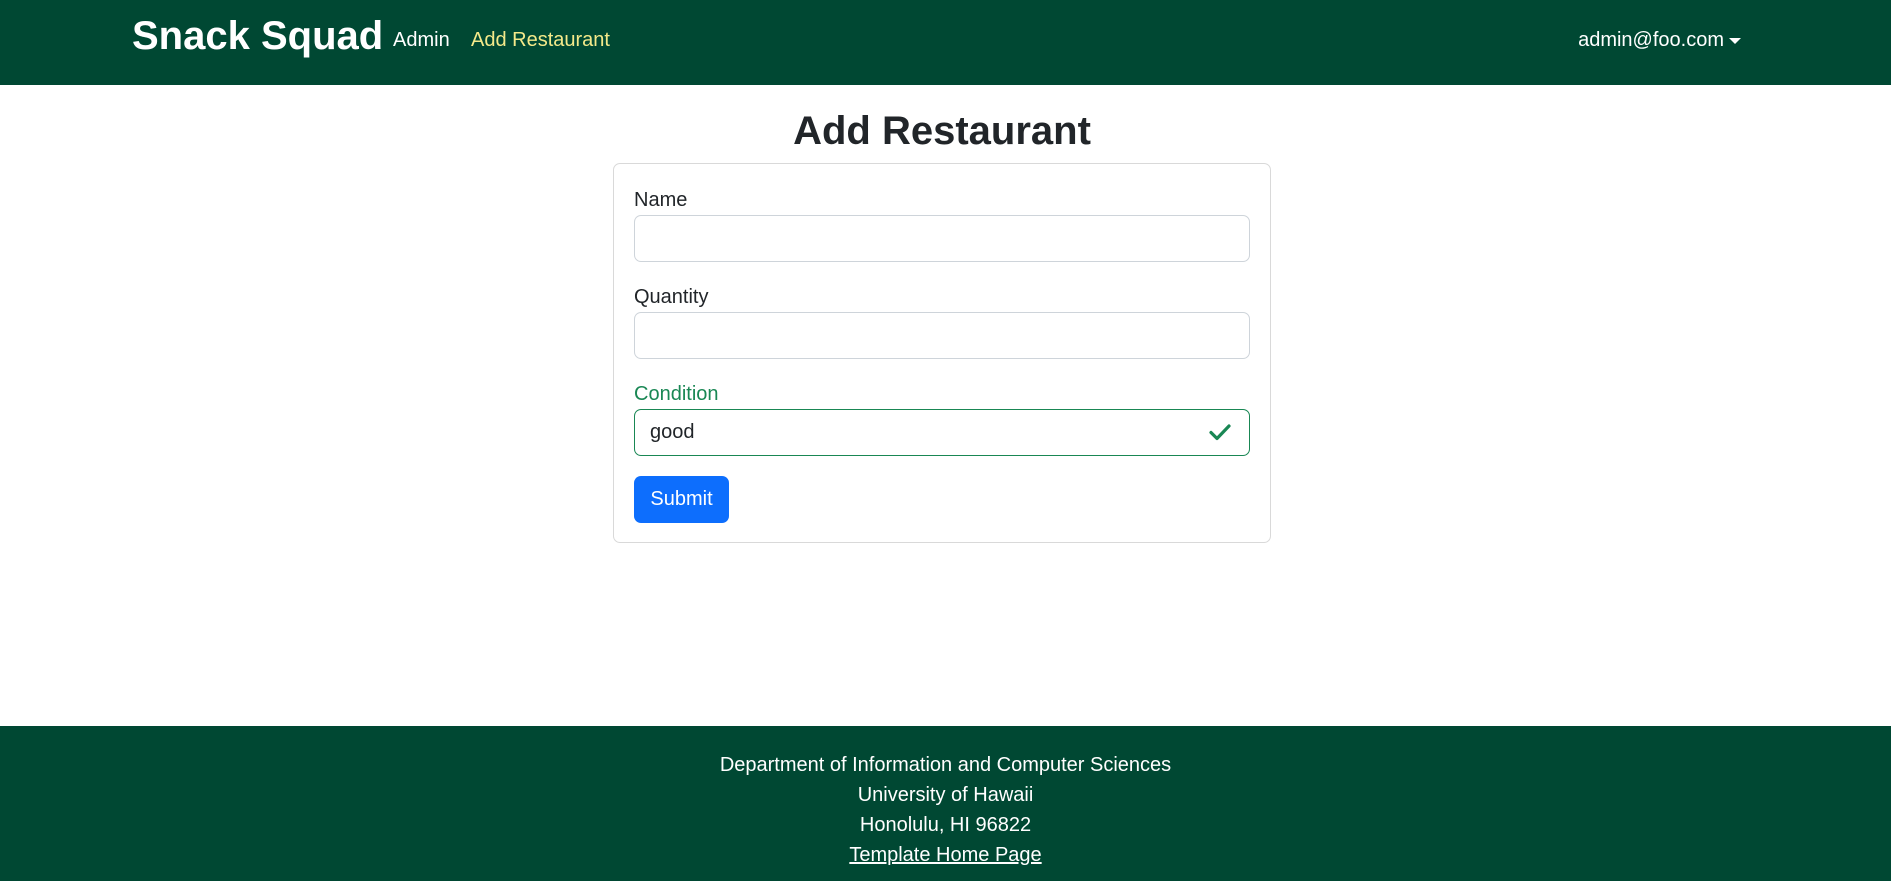 Image resolution: width=1891 pixels, height=881 pixels. What do you see at coordinates (942, 335) in the screenshot?
I see `quantity-input` at bounding box center [942, 335].